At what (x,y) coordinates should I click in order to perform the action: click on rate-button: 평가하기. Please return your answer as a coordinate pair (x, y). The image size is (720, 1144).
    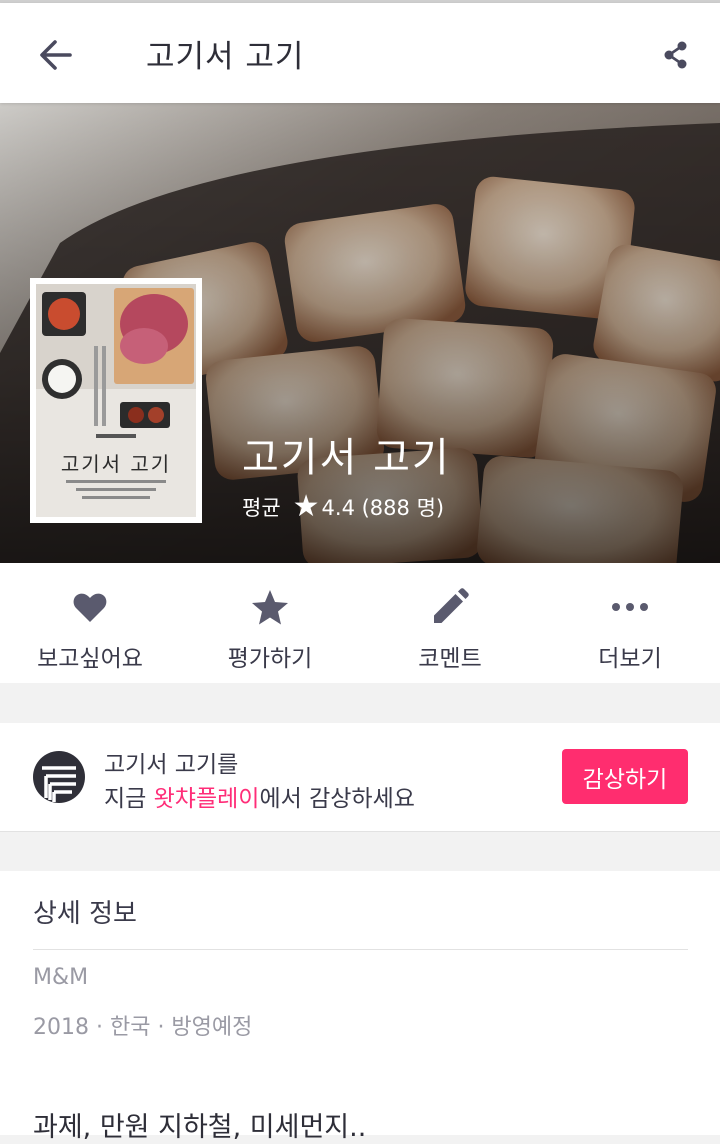
    Looking at the image, I should click on (270, 623).